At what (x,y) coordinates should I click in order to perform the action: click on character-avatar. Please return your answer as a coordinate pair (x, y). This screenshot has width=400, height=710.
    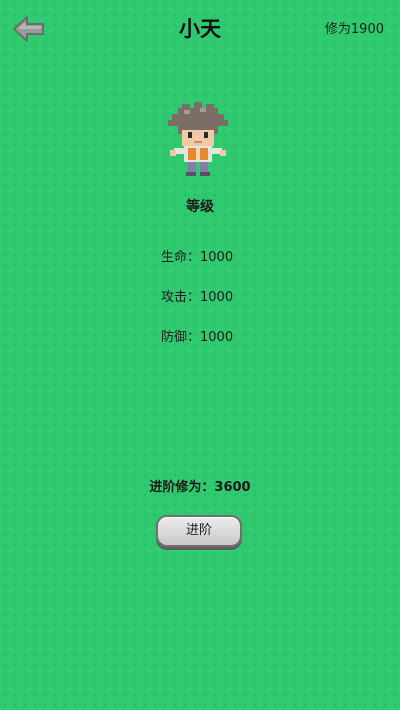
    Looking at the image, I should click on (198, 140).